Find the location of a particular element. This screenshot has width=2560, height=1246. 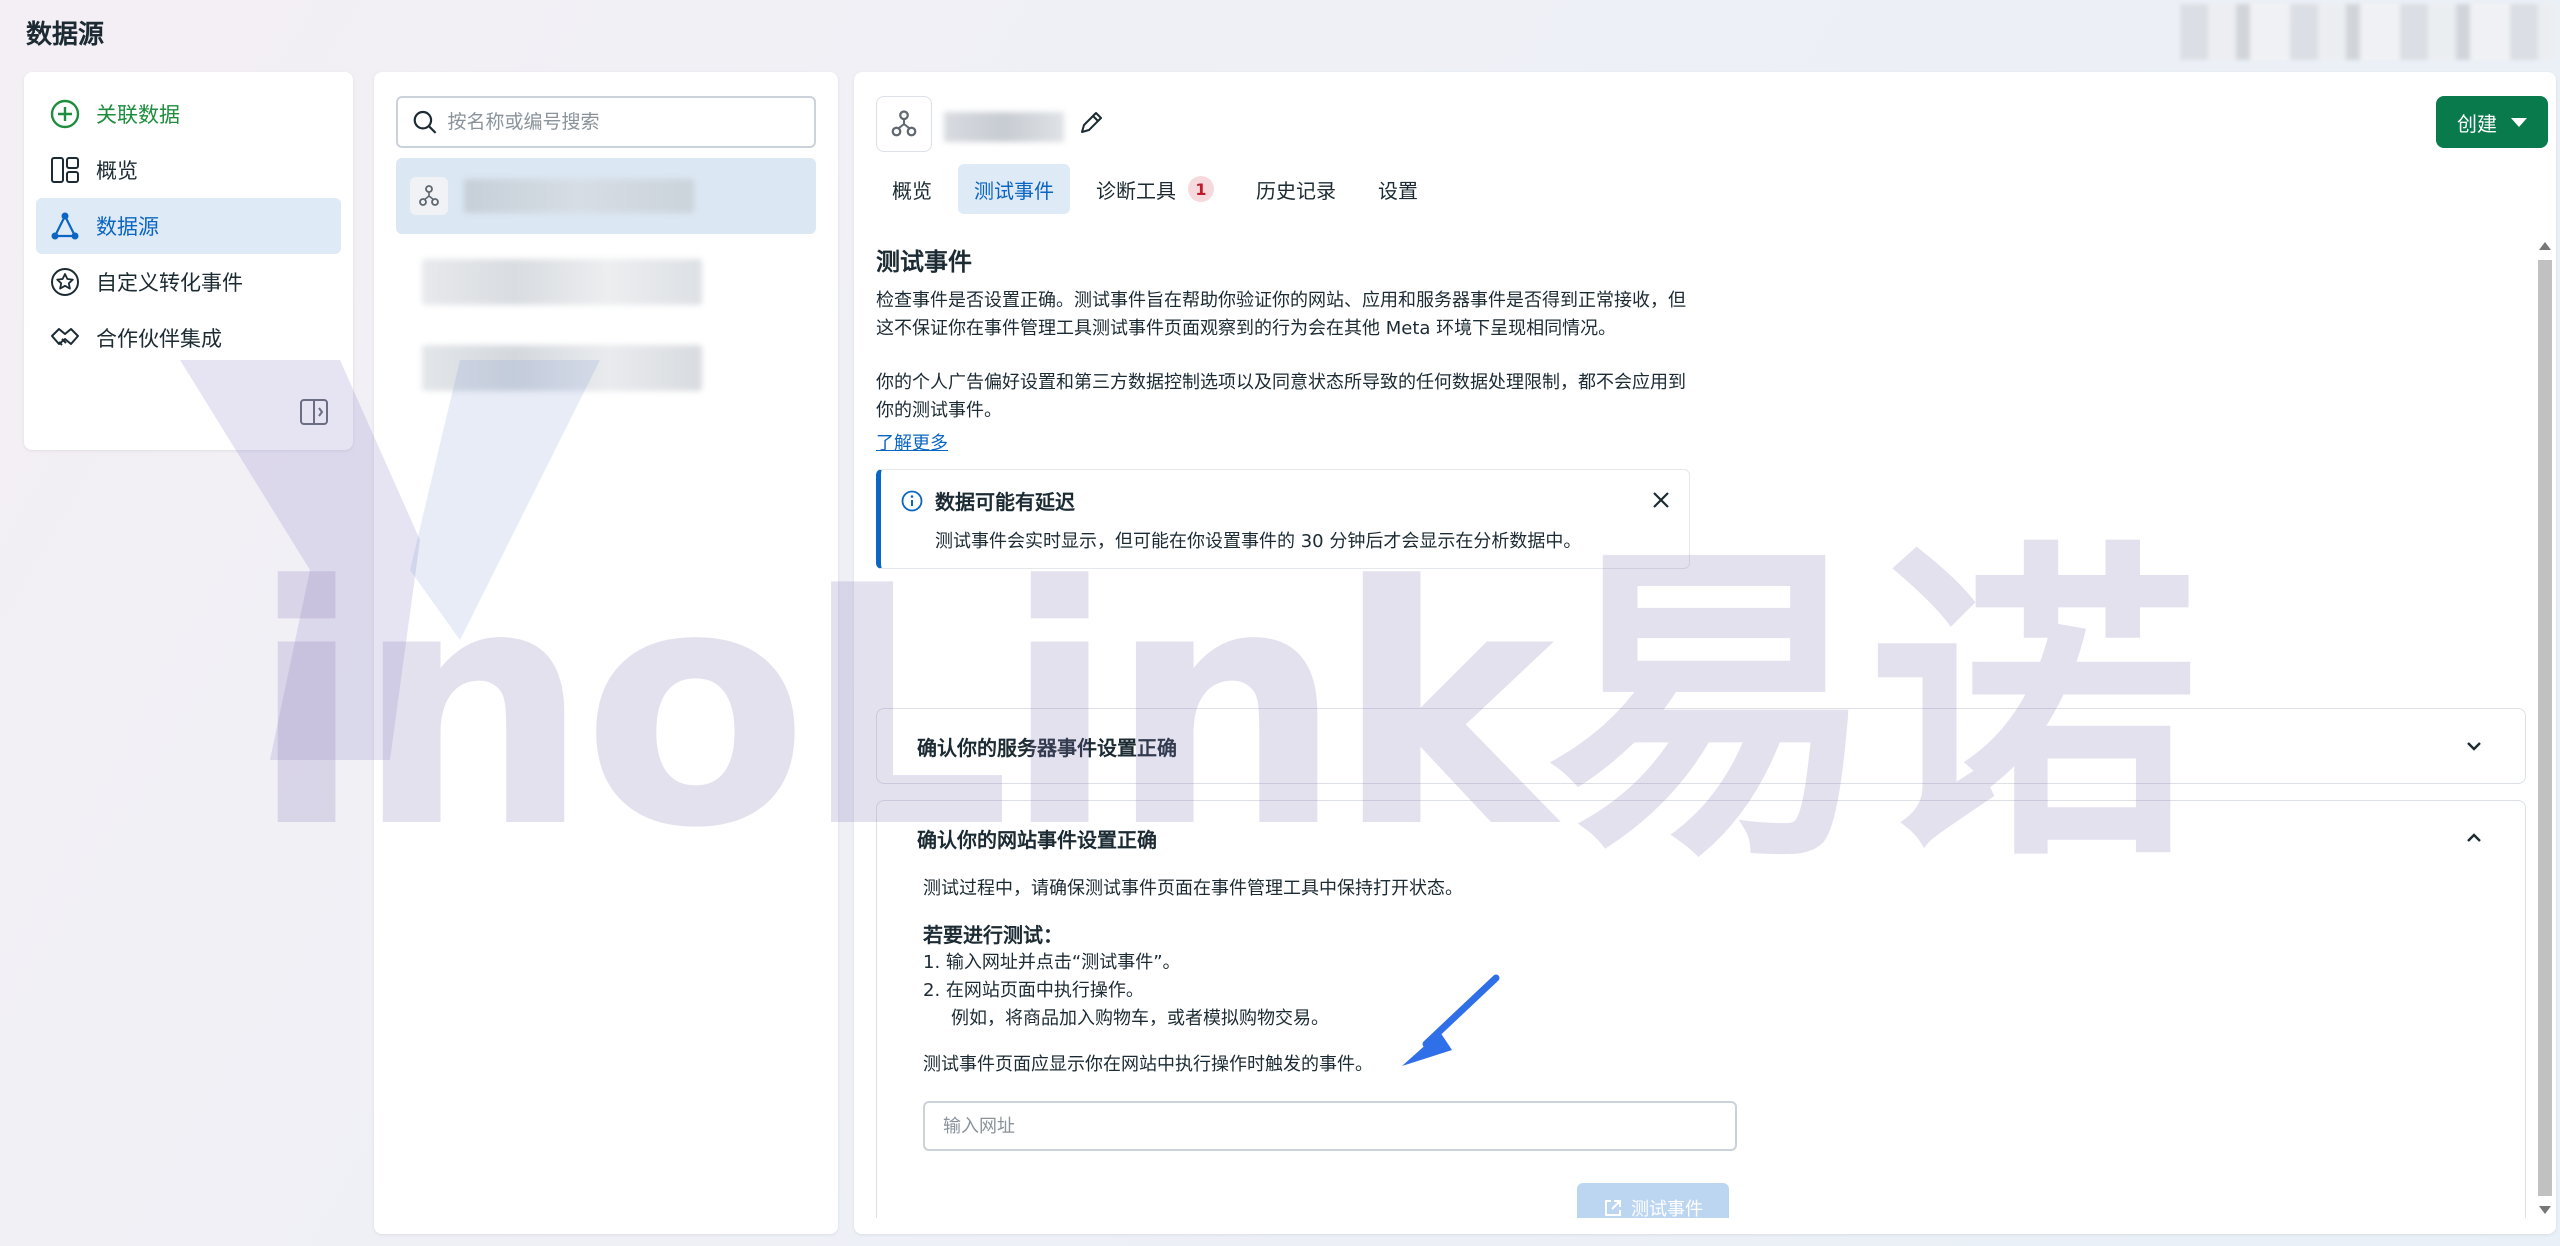

tab-history: 历史记录 is located at coordinates (1296, 189).